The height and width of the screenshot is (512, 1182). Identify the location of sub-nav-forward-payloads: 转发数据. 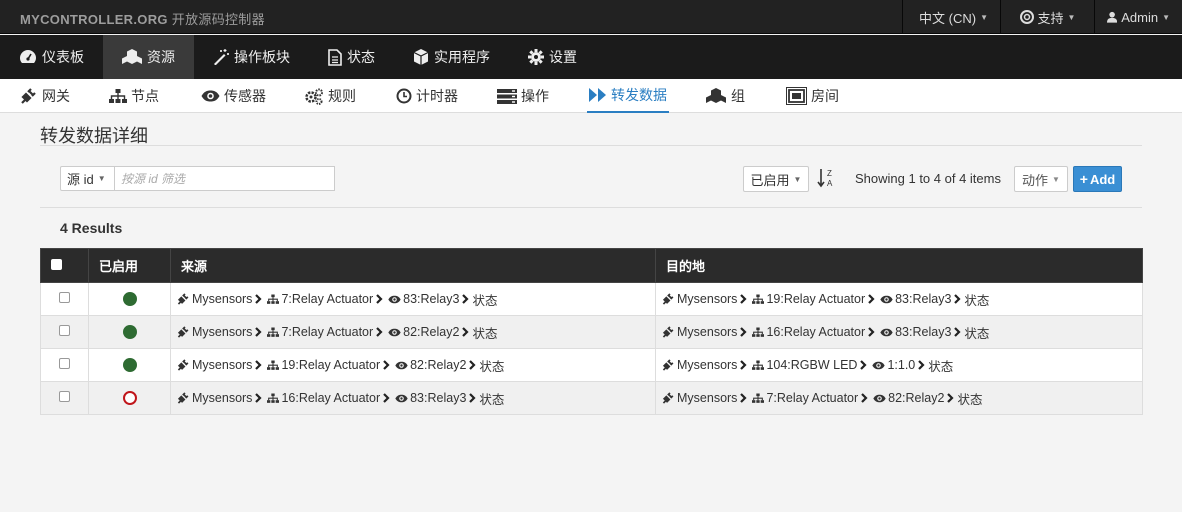
(628, 96).